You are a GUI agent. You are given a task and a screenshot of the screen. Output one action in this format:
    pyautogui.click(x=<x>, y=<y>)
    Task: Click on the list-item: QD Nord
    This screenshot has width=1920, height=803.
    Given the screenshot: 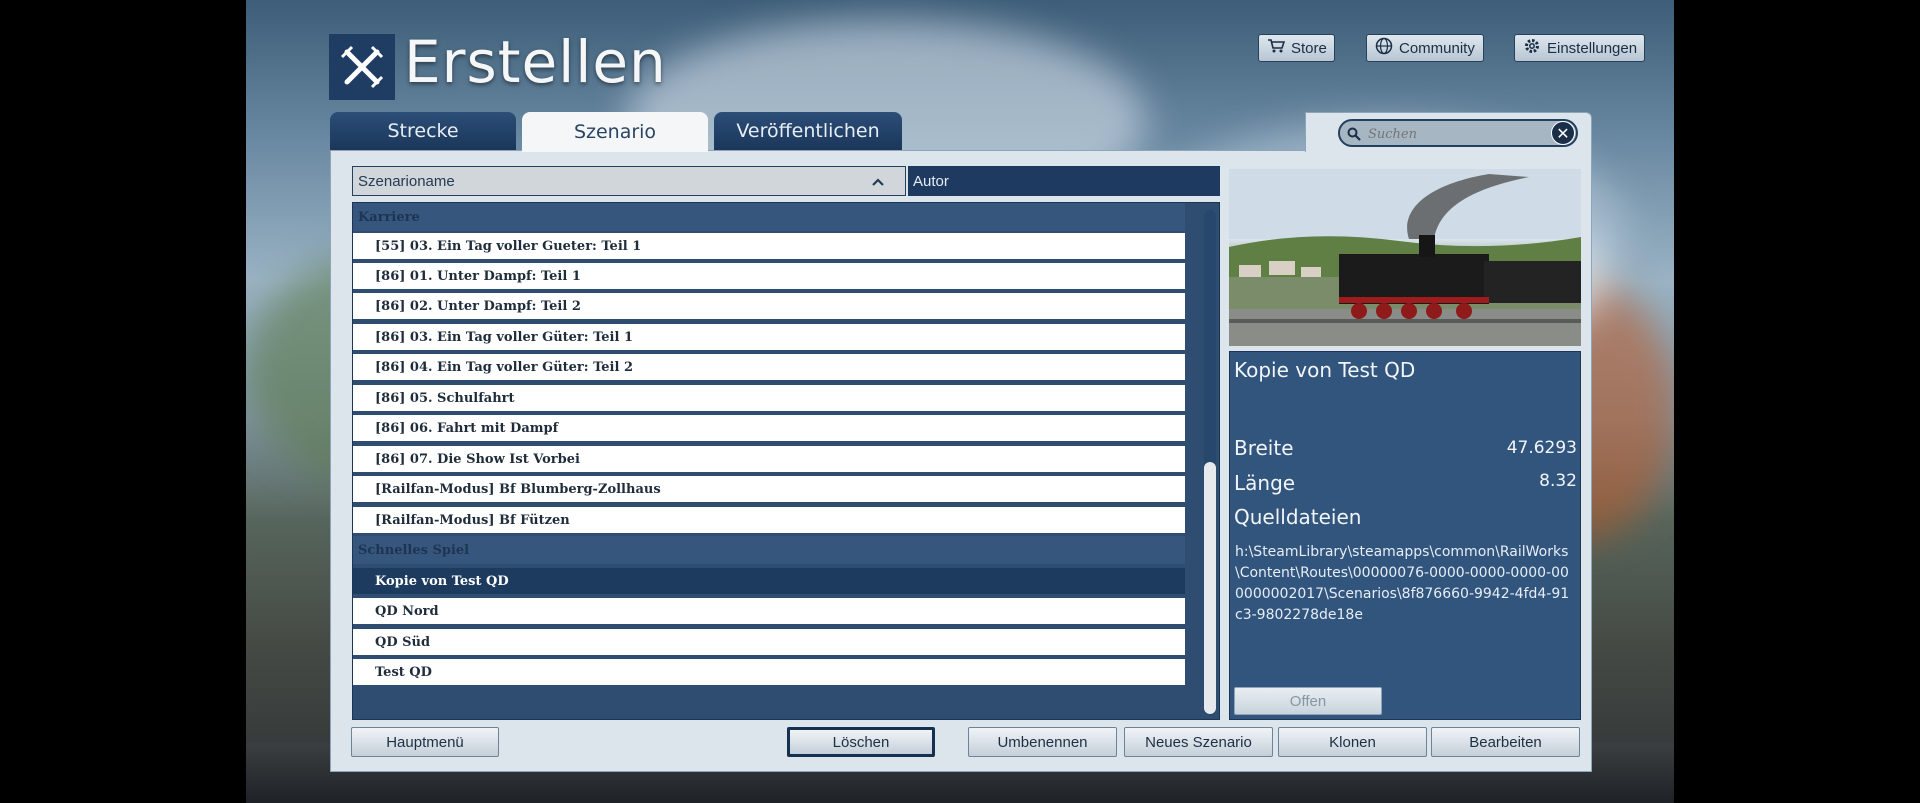 What is the action you would take?
    pyautogui.click(x=769, y=610)
    